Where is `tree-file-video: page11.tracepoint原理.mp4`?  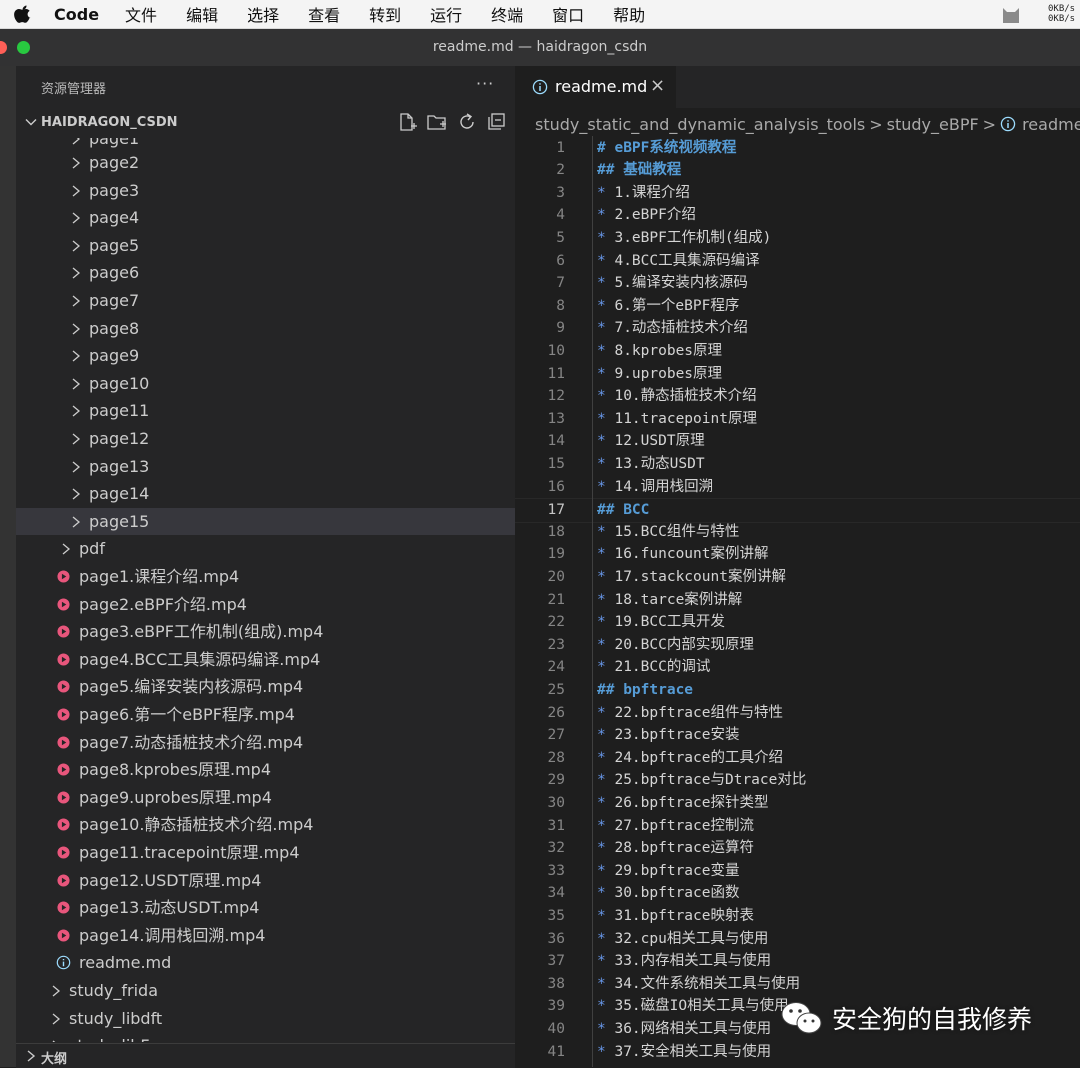 tree-file-video: page11.tracepoint原理.mp4 is located at coordinates (265, 852).